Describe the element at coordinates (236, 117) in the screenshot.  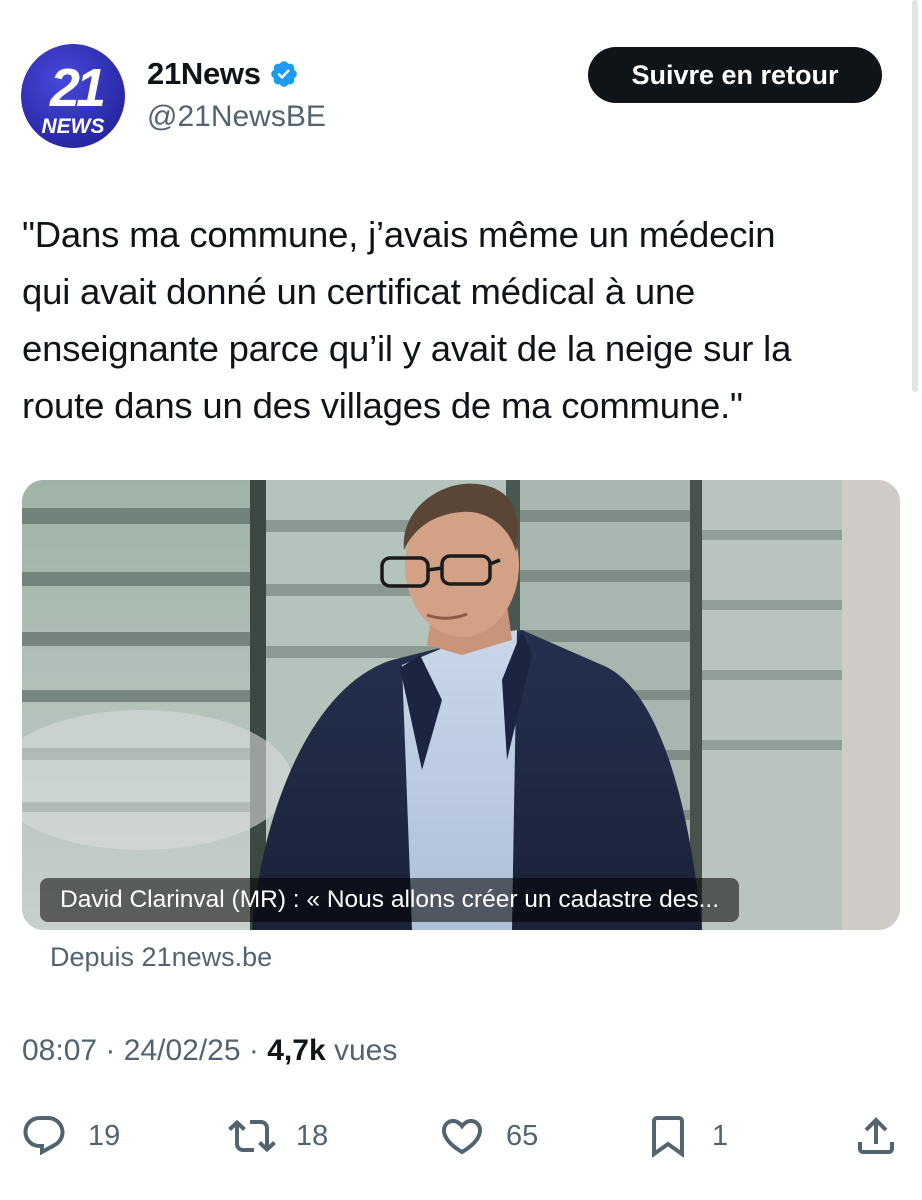
I see `account-handle: @21NewsBE` at that location.